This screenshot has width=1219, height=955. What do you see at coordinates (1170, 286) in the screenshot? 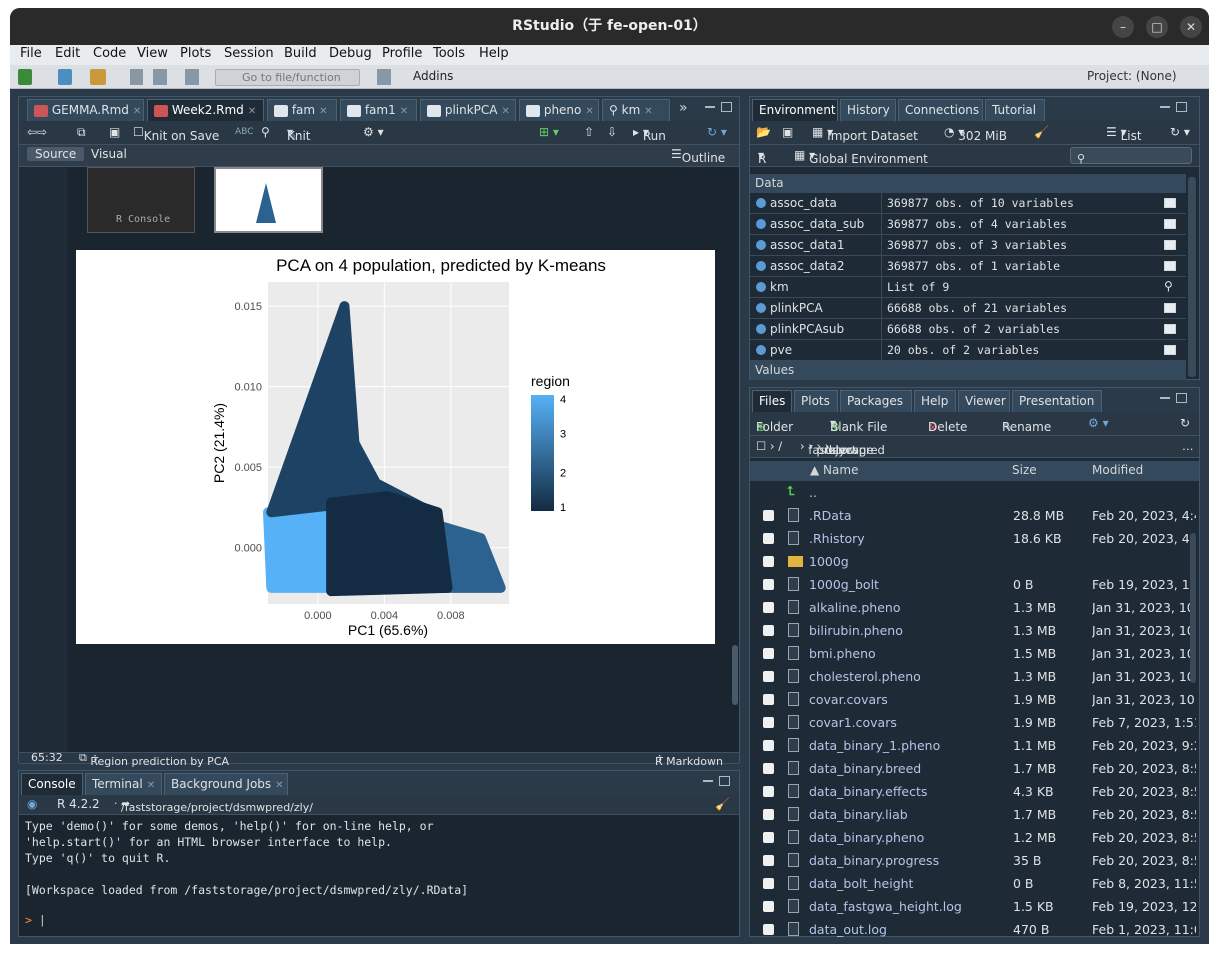
I see `inspect-icon: ⚲` at bounding box center [1170, 286].